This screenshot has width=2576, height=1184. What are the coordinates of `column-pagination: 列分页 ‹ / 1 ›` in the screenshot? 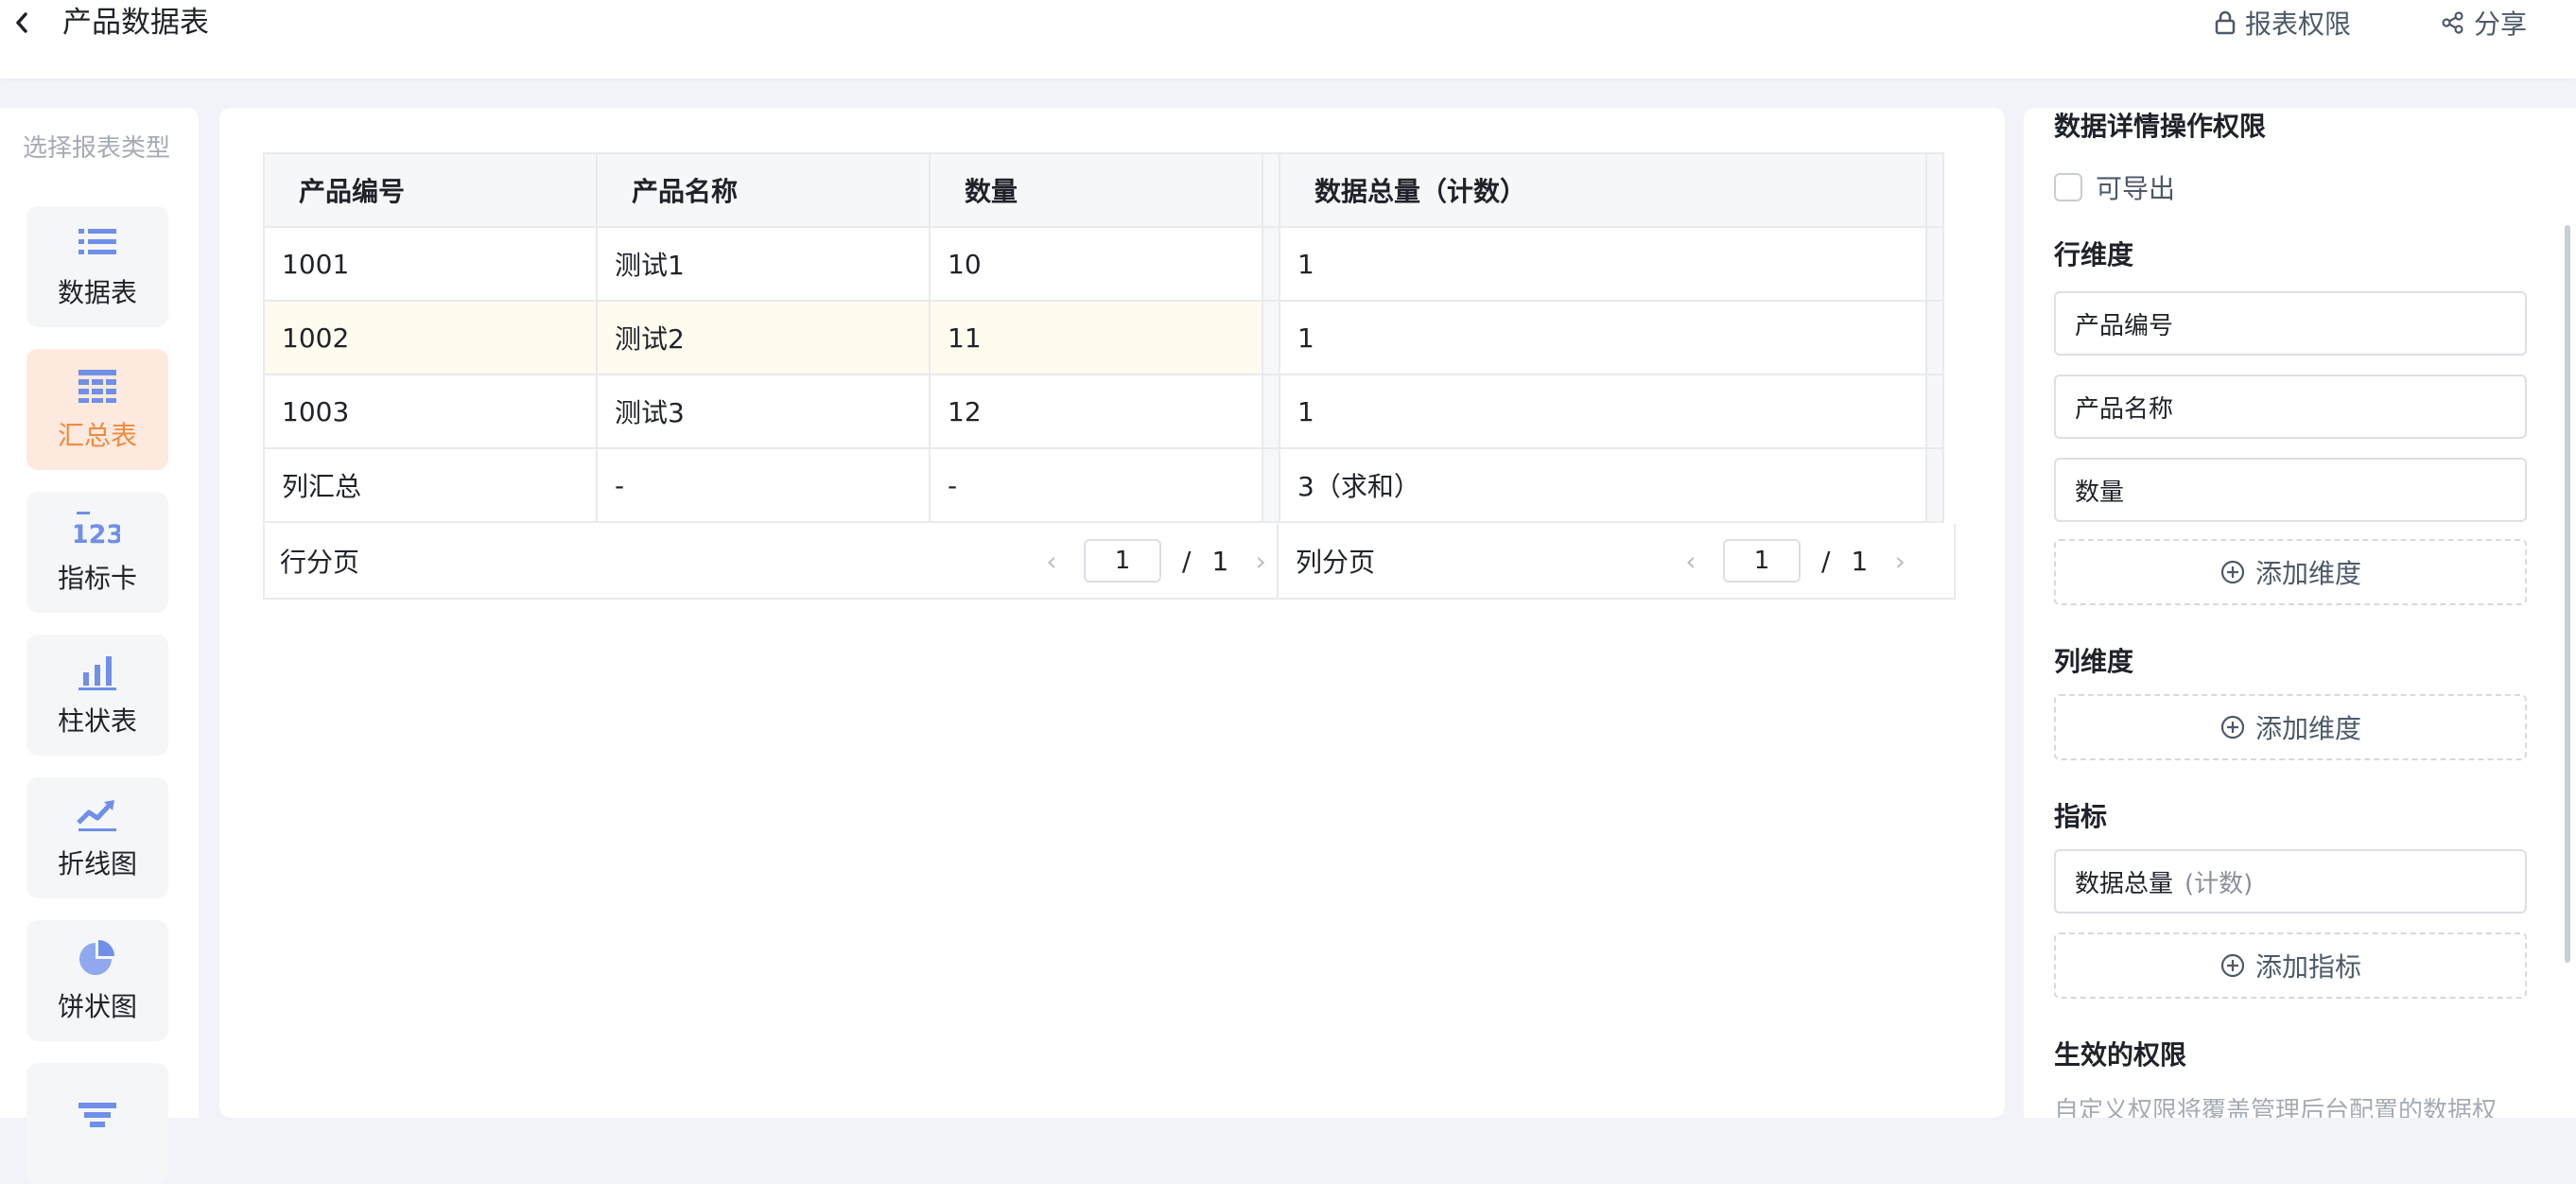 It's located at (1616, 561).